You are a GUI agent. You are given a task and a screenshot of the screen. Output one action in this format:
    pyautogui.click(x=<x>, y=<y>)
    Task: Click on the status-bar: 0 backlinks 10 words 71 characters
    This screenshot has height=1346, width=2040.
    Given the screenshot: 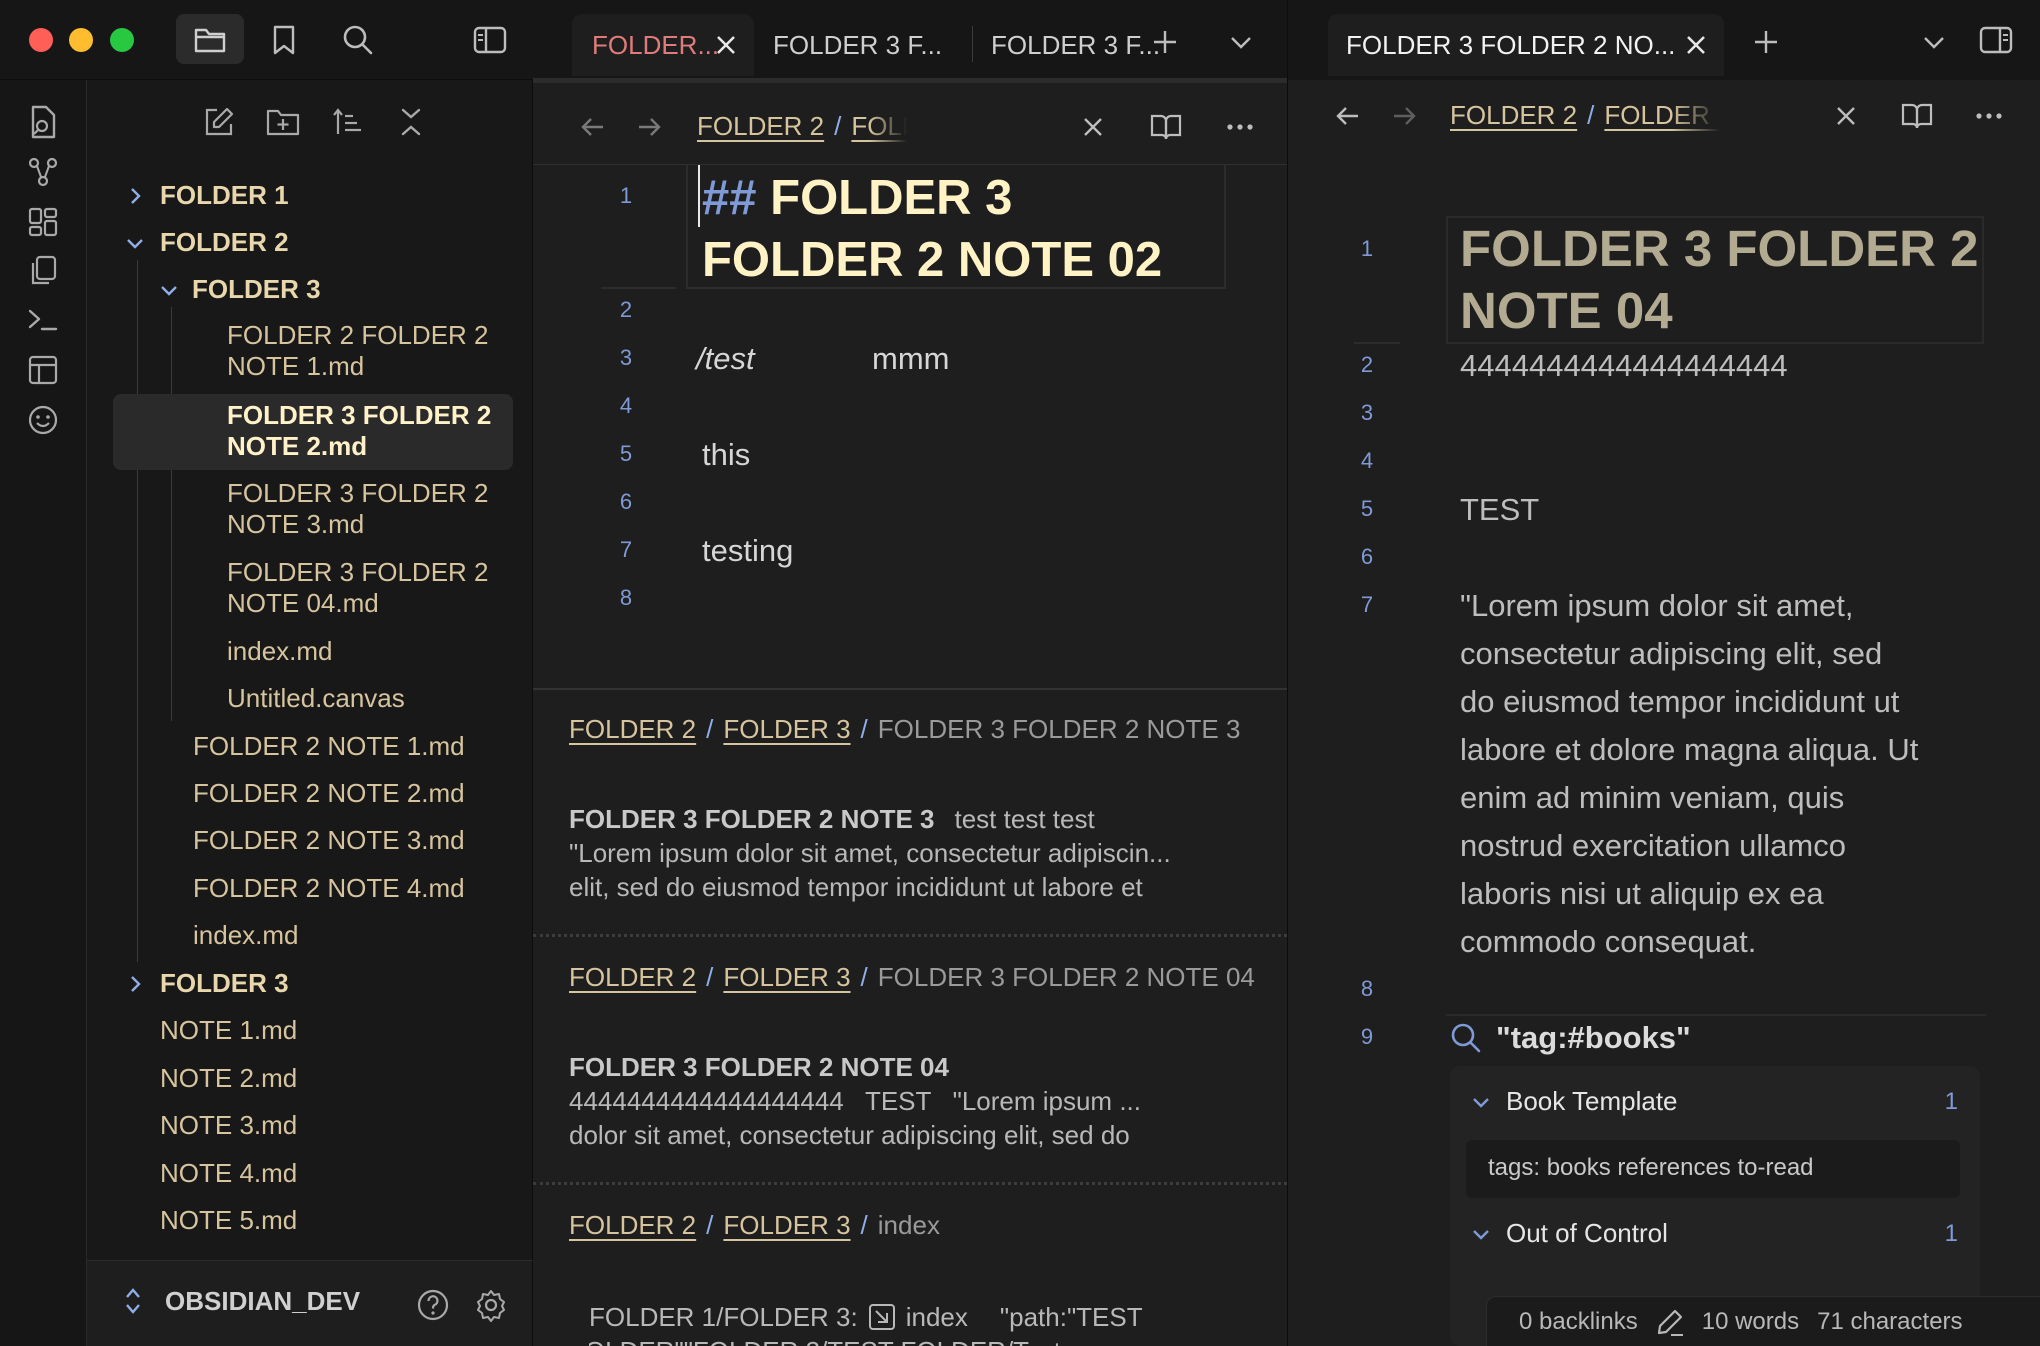 What is the action you would take?
    pyautogui.click(x=1763, y=1321)
    